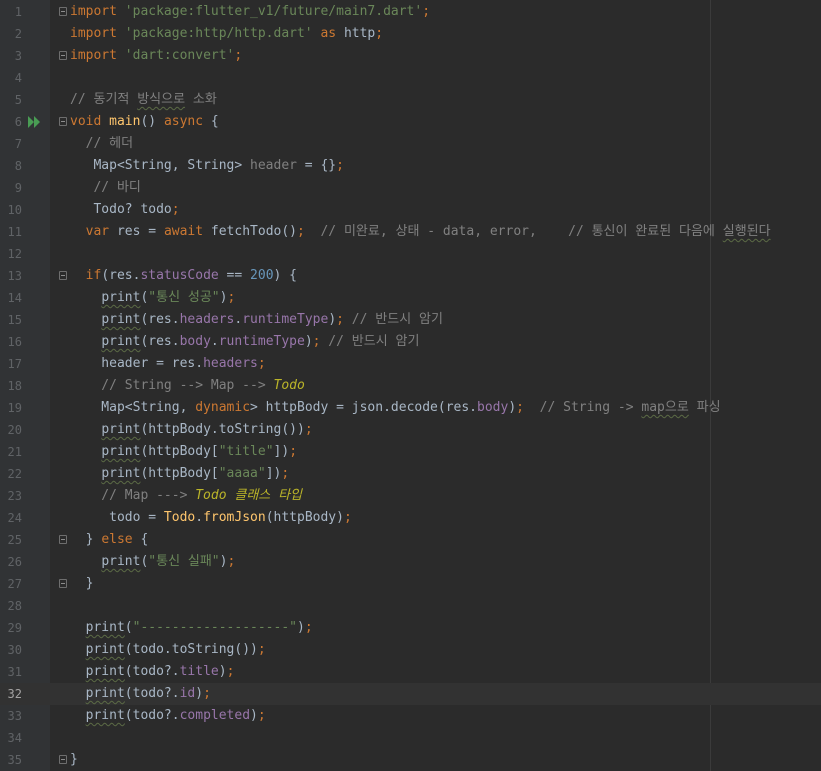  What do you see at coordinates (410, 606) in the screenshot?
I see `code-line: 28` at bounding box center [410, 606].